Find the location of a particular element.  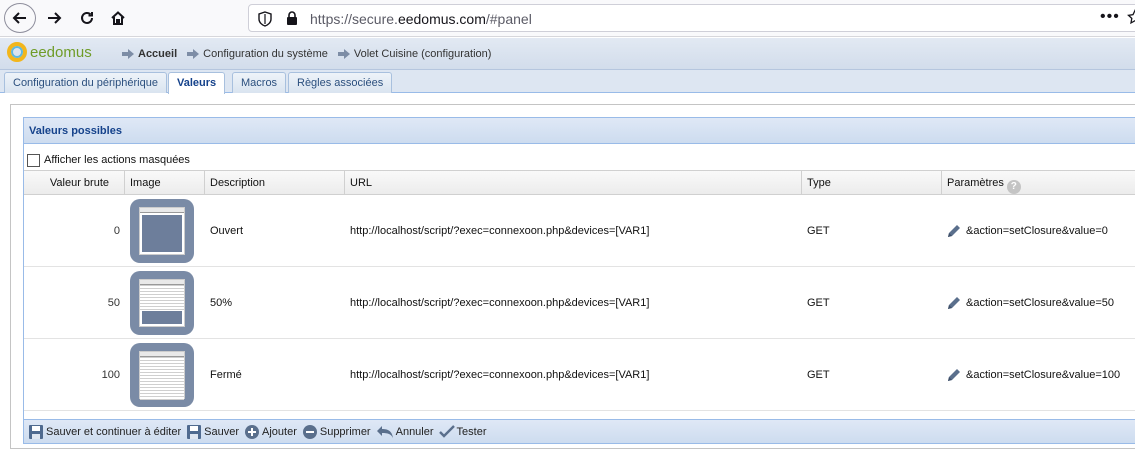

cancel-label: Annuler is located at coordinates (414, 431).